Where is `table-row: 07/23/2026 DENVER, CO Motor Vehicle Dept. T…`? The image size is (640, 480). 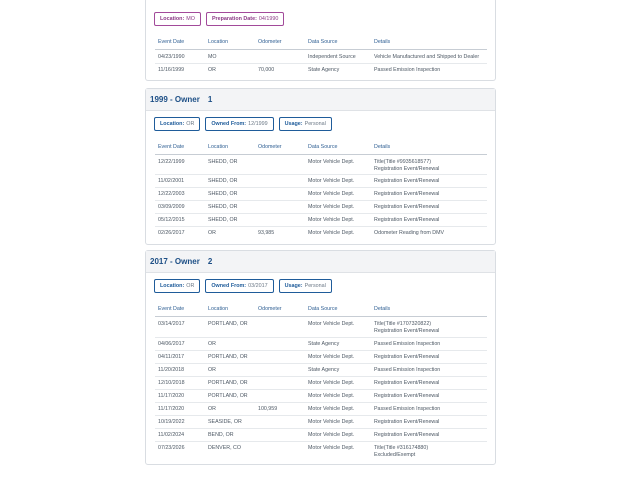
table-row: 07/23/2026 DENVER, CO Motor Vehicle Dept. T… is located at coordinates (293, 451).